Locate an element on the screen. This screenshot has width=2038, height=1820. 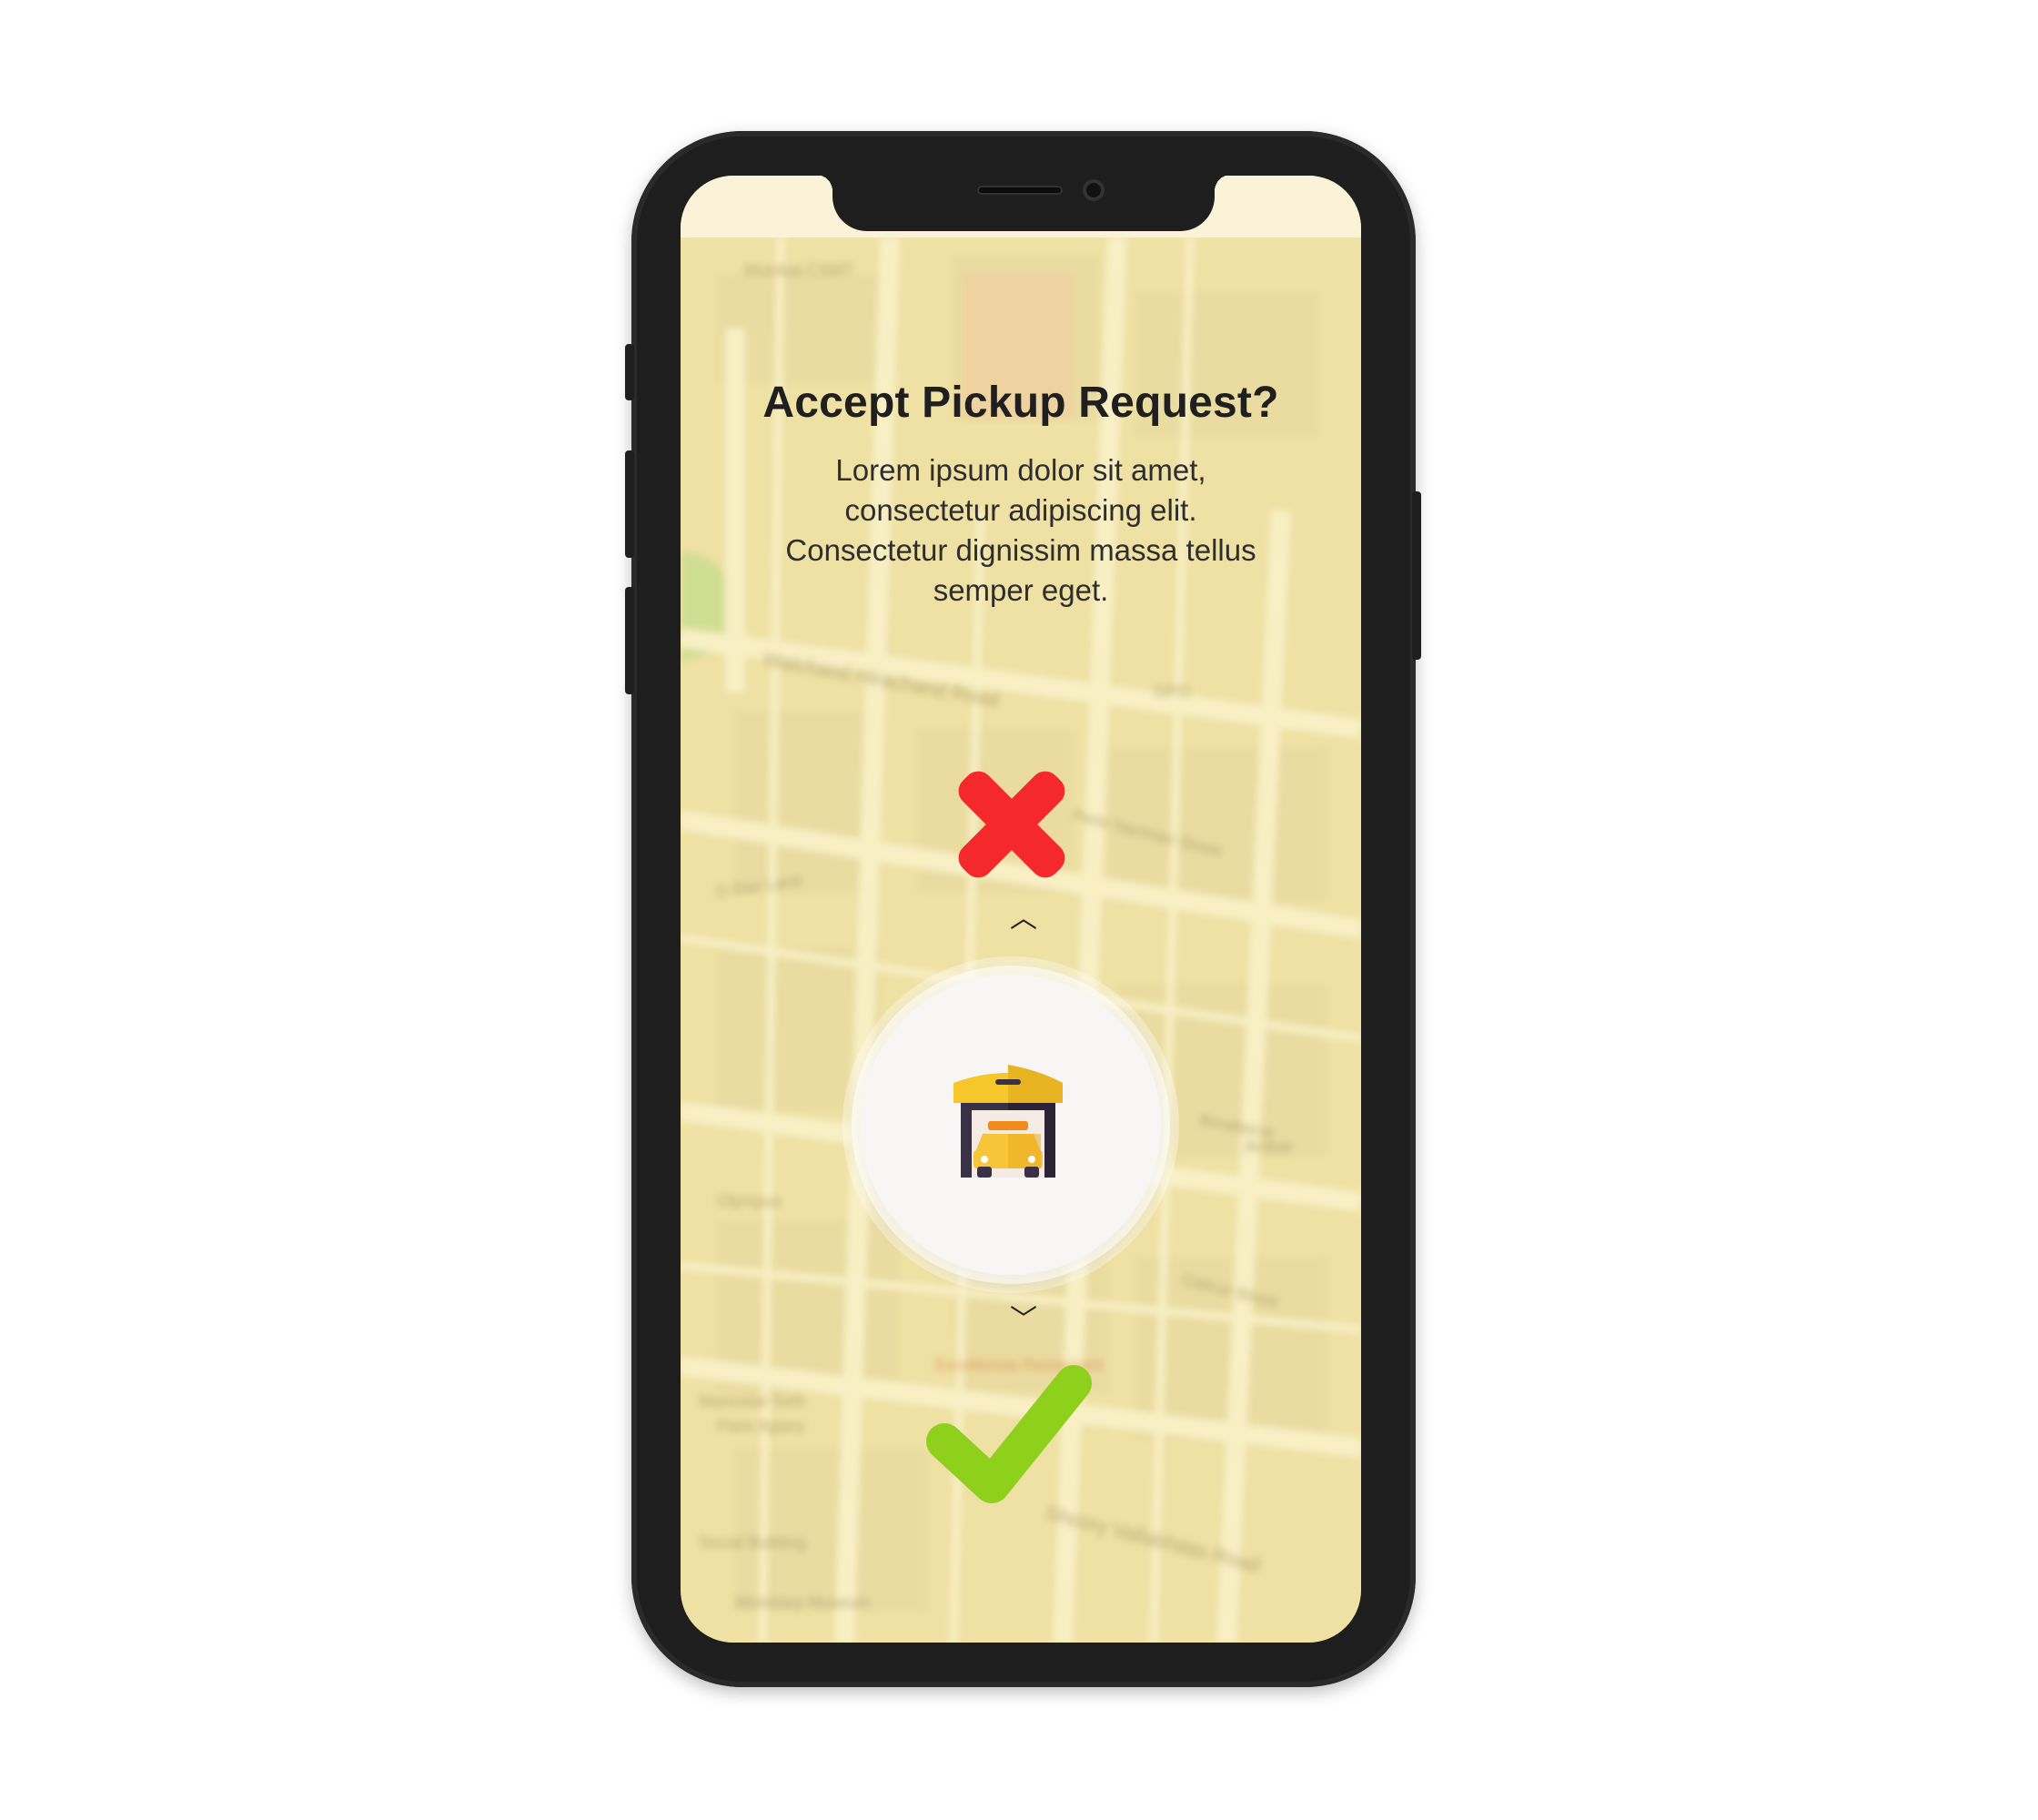
chevron-down-icon: ﹀ is located at coordinates (1023, 1320).